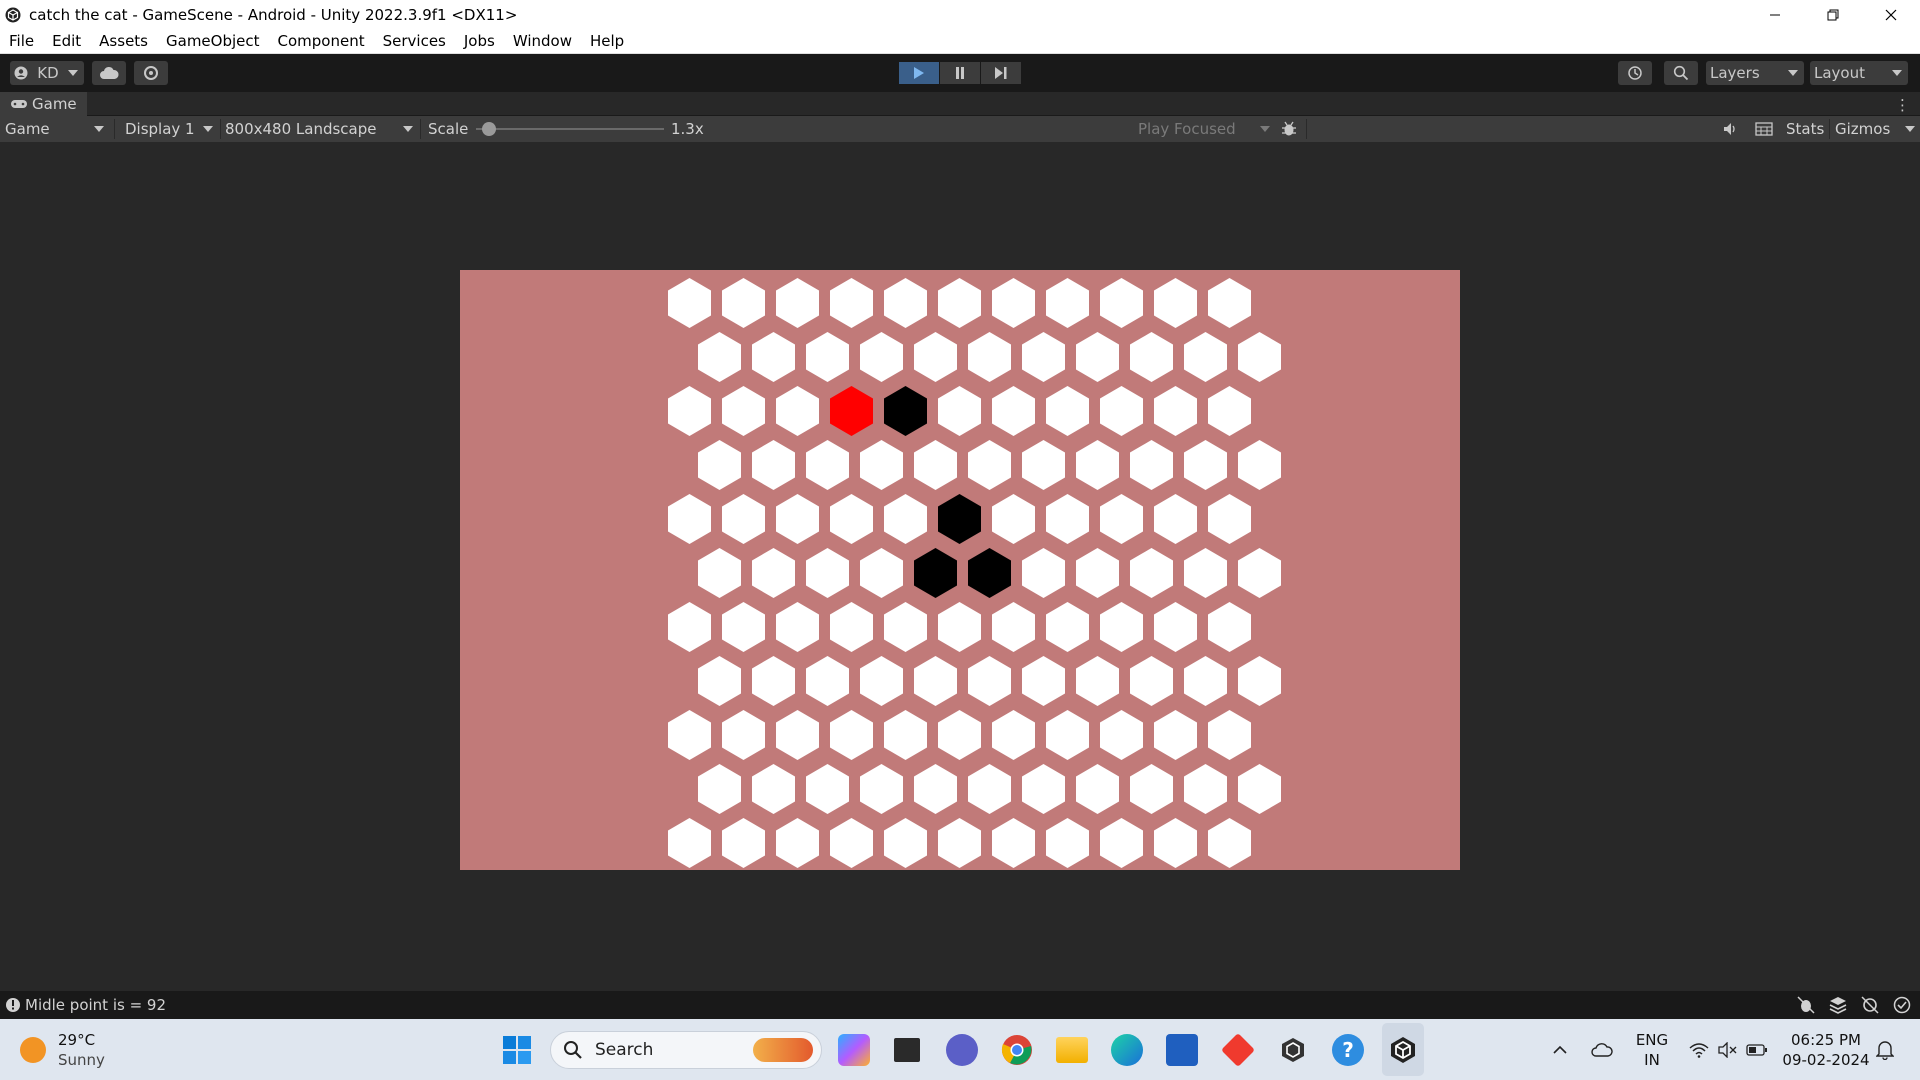  What do you see at coordinates (1652, 1049) in the screenshot?
I see `language-indicator: ENG IN` at bounding box center [1652, 1049].